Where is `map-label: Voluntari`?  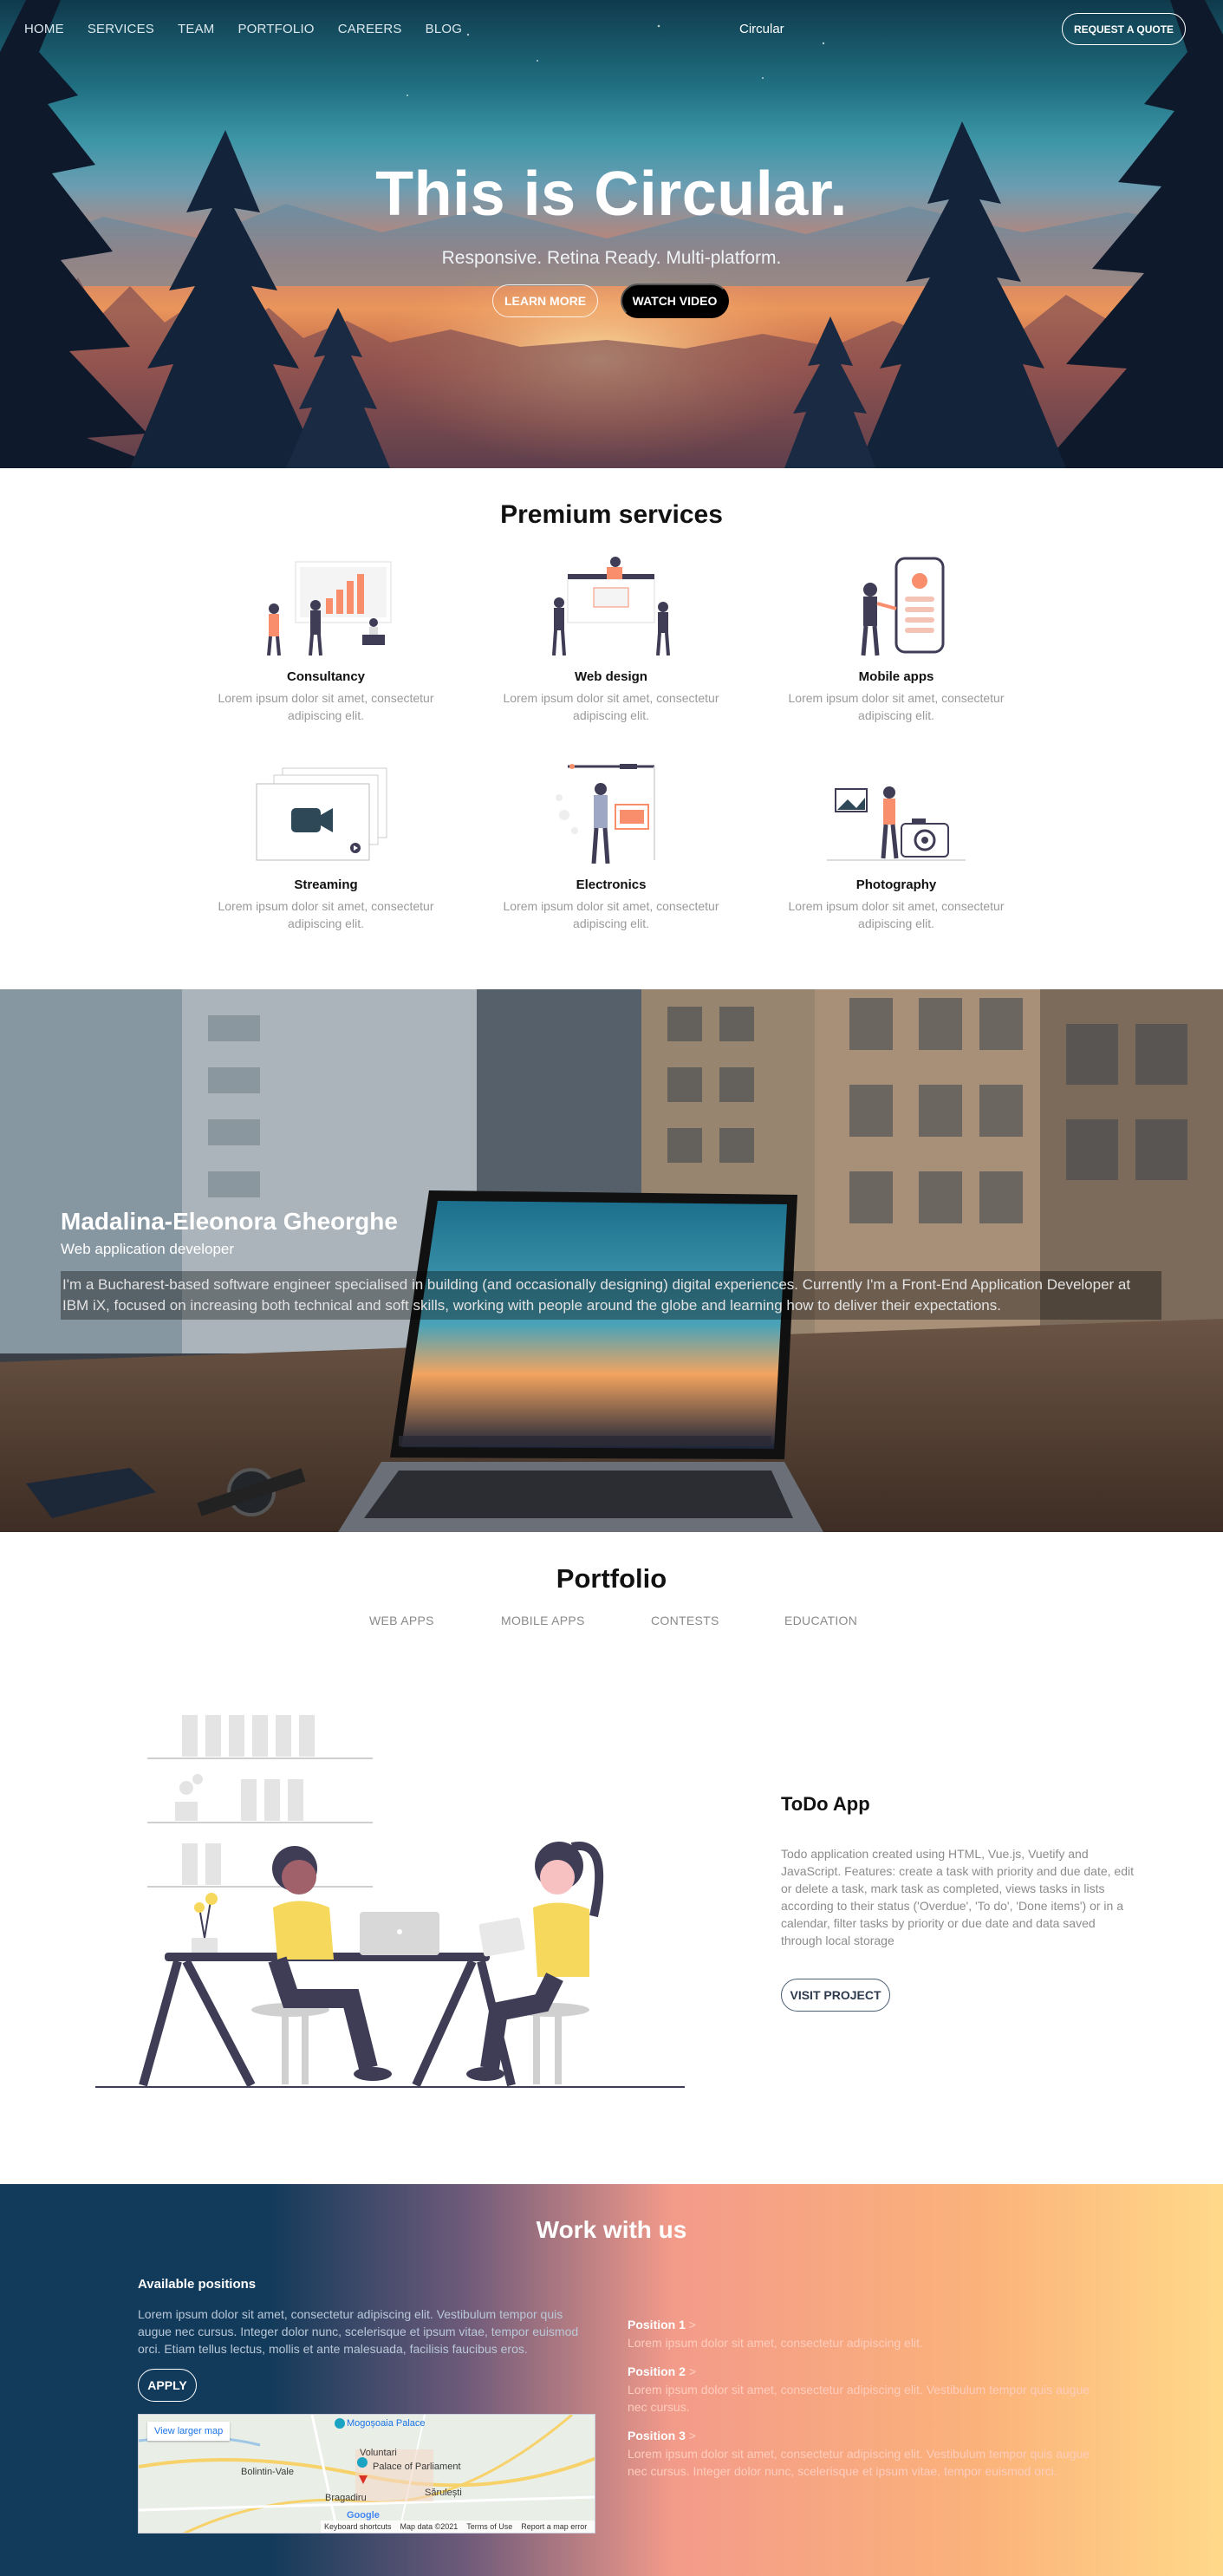 map-label: Voluntari is located at coordinates (378, 2453).